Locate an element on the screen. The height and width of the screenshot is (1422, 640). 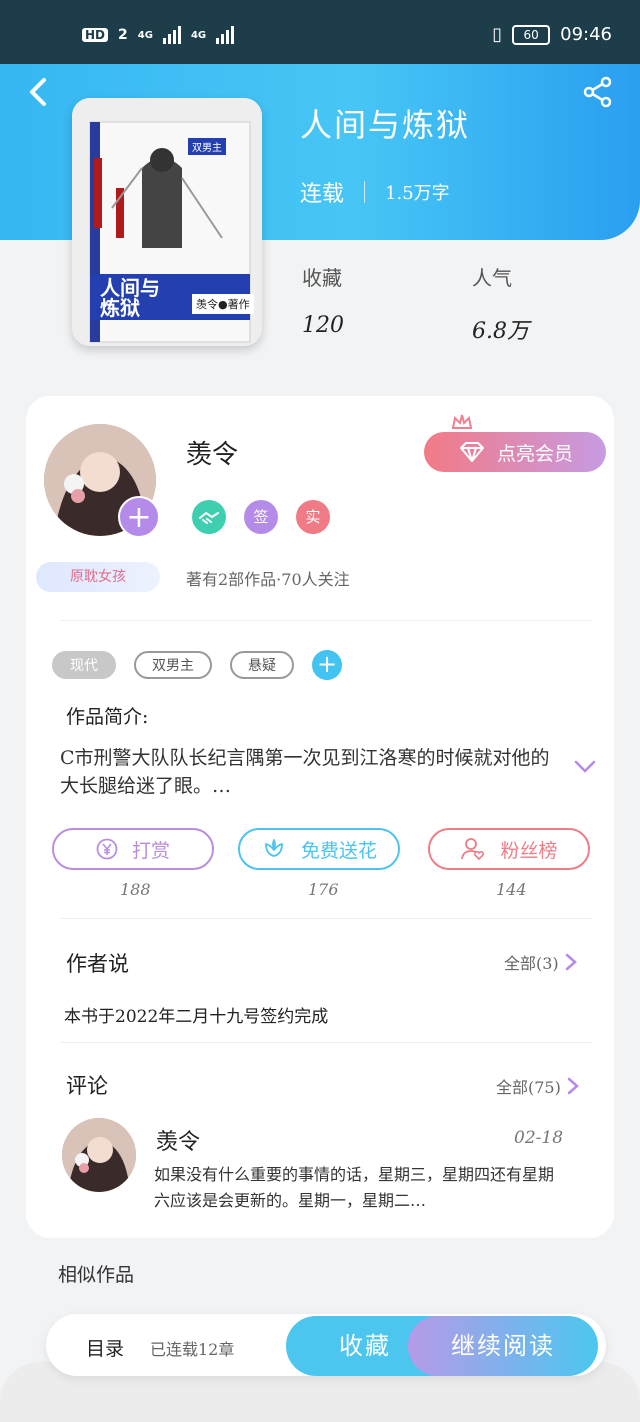
cover-title: 人间与 炼狱 is located at coordinates (130, 298).